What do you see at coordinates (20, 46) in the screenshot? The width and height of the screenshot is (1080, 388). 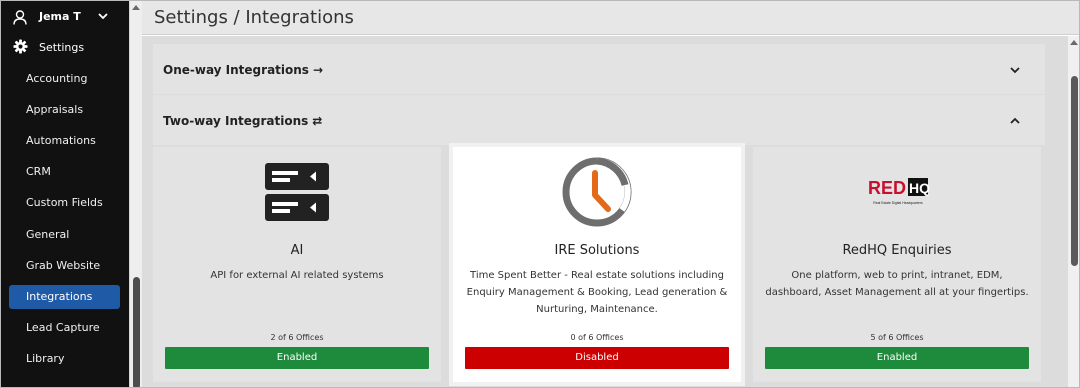 I see `gear-icon` at bounding box center [20, 46].